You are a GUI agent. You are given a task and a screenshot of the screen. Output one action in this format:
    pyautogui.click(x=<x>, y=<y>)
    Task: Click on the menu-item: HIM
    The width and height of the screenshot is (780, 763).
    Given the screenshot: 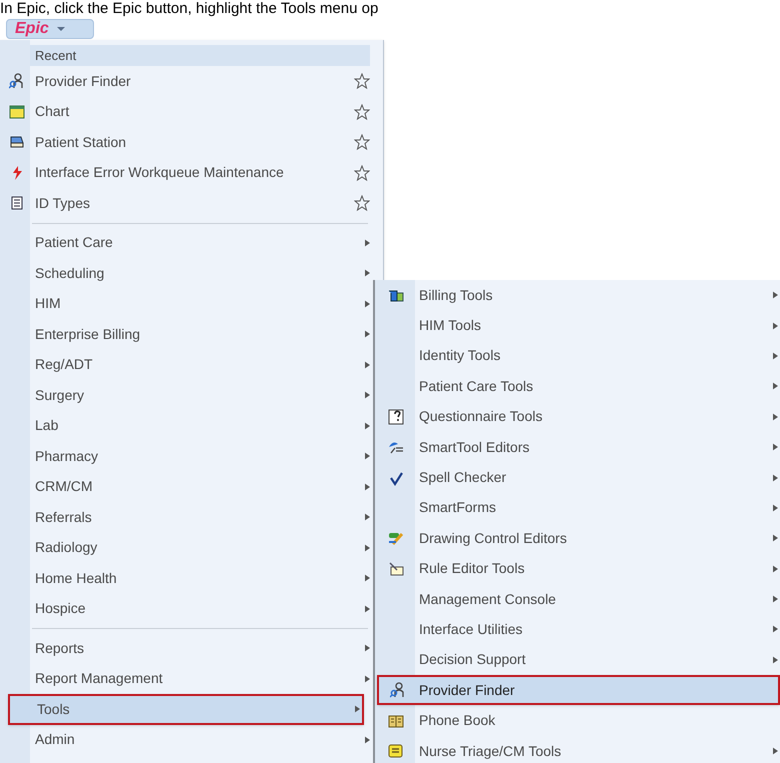 What is the action you would take?
    pyautogui.click(x=186, y=303)
    